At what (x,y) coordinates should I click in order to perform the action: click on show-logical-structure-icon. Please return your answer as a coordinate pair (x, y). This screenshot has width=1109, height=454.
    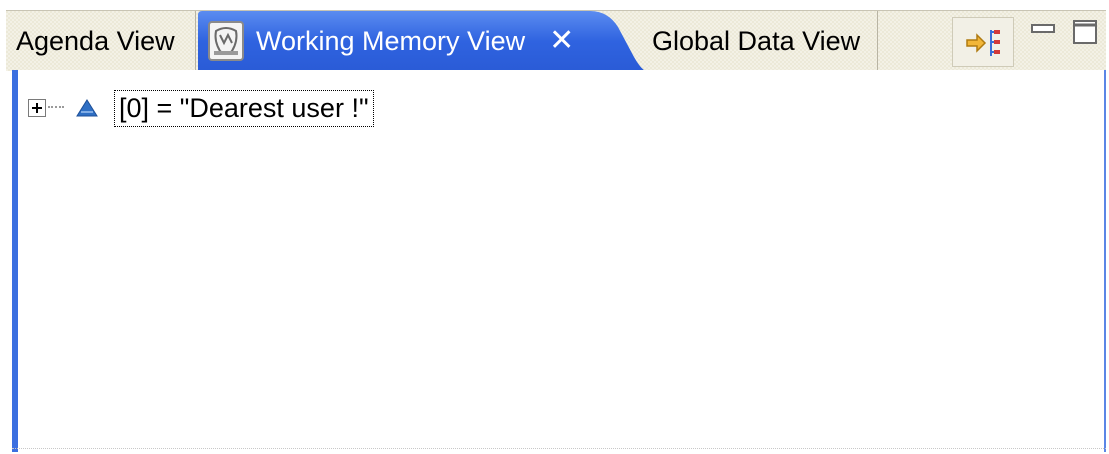
    Looking at the image, I should click on (983, 43).